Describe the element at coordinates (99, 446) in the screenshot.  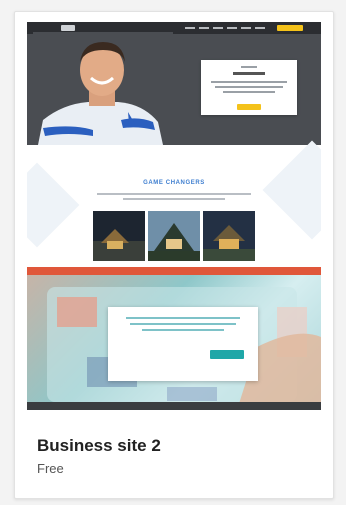
I see `template-name: Business site 2` at that location.